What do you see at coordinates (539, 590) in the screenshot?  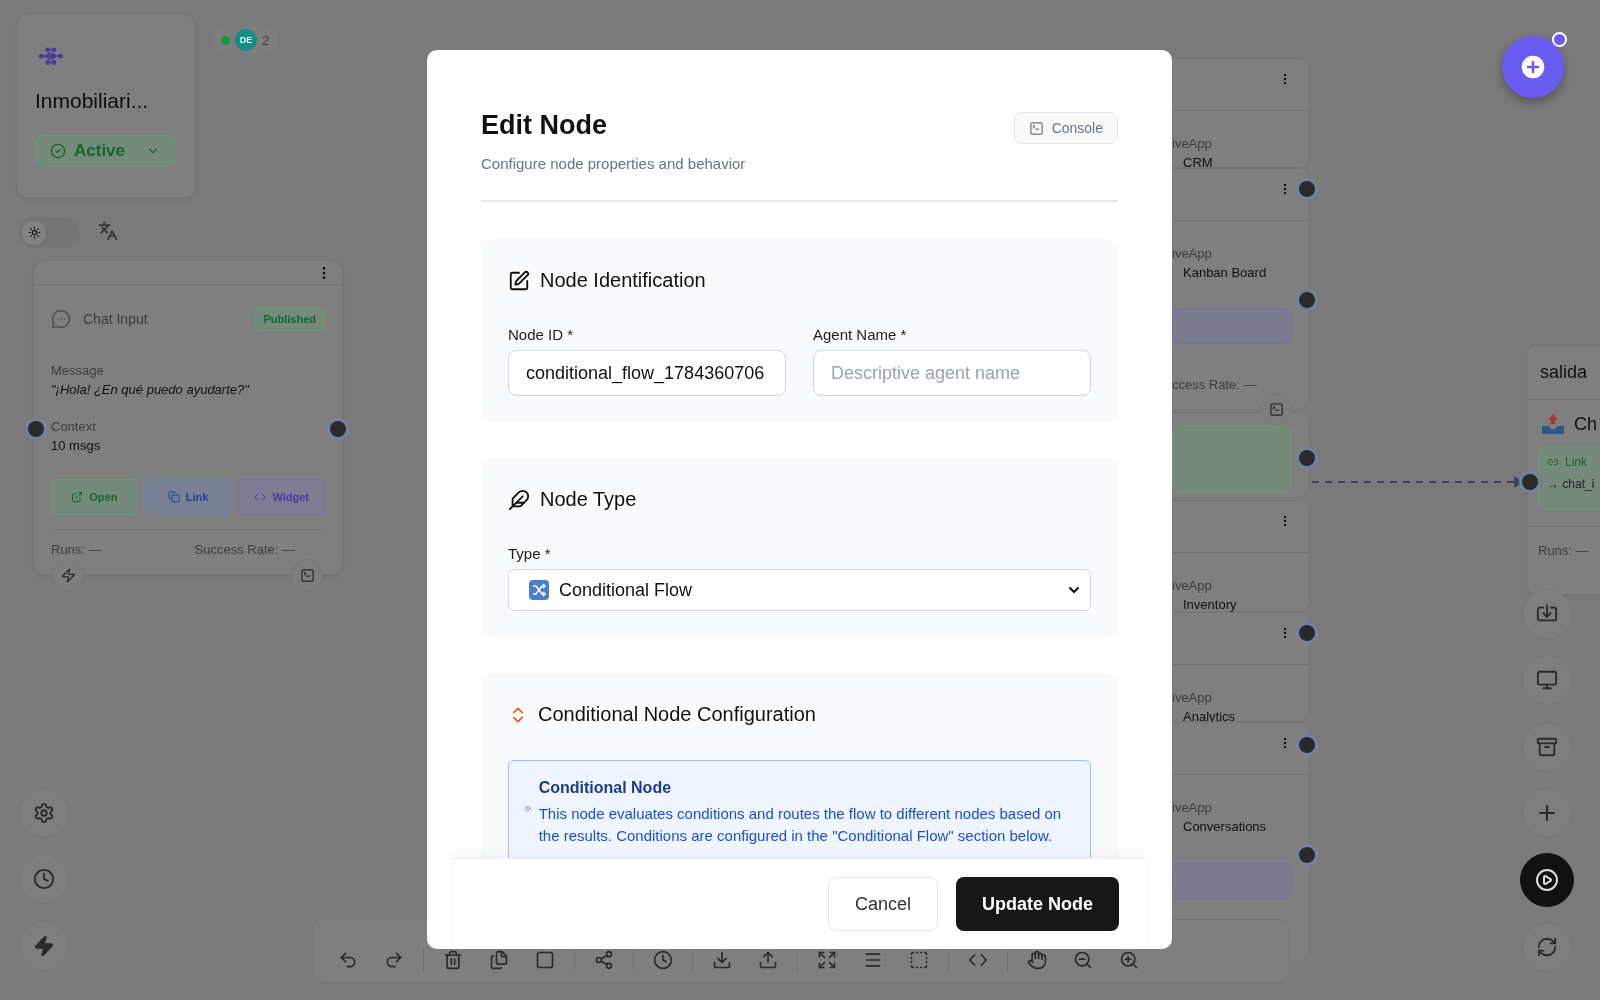 I see `shuffle-icon` at bounding box center [539, 590].